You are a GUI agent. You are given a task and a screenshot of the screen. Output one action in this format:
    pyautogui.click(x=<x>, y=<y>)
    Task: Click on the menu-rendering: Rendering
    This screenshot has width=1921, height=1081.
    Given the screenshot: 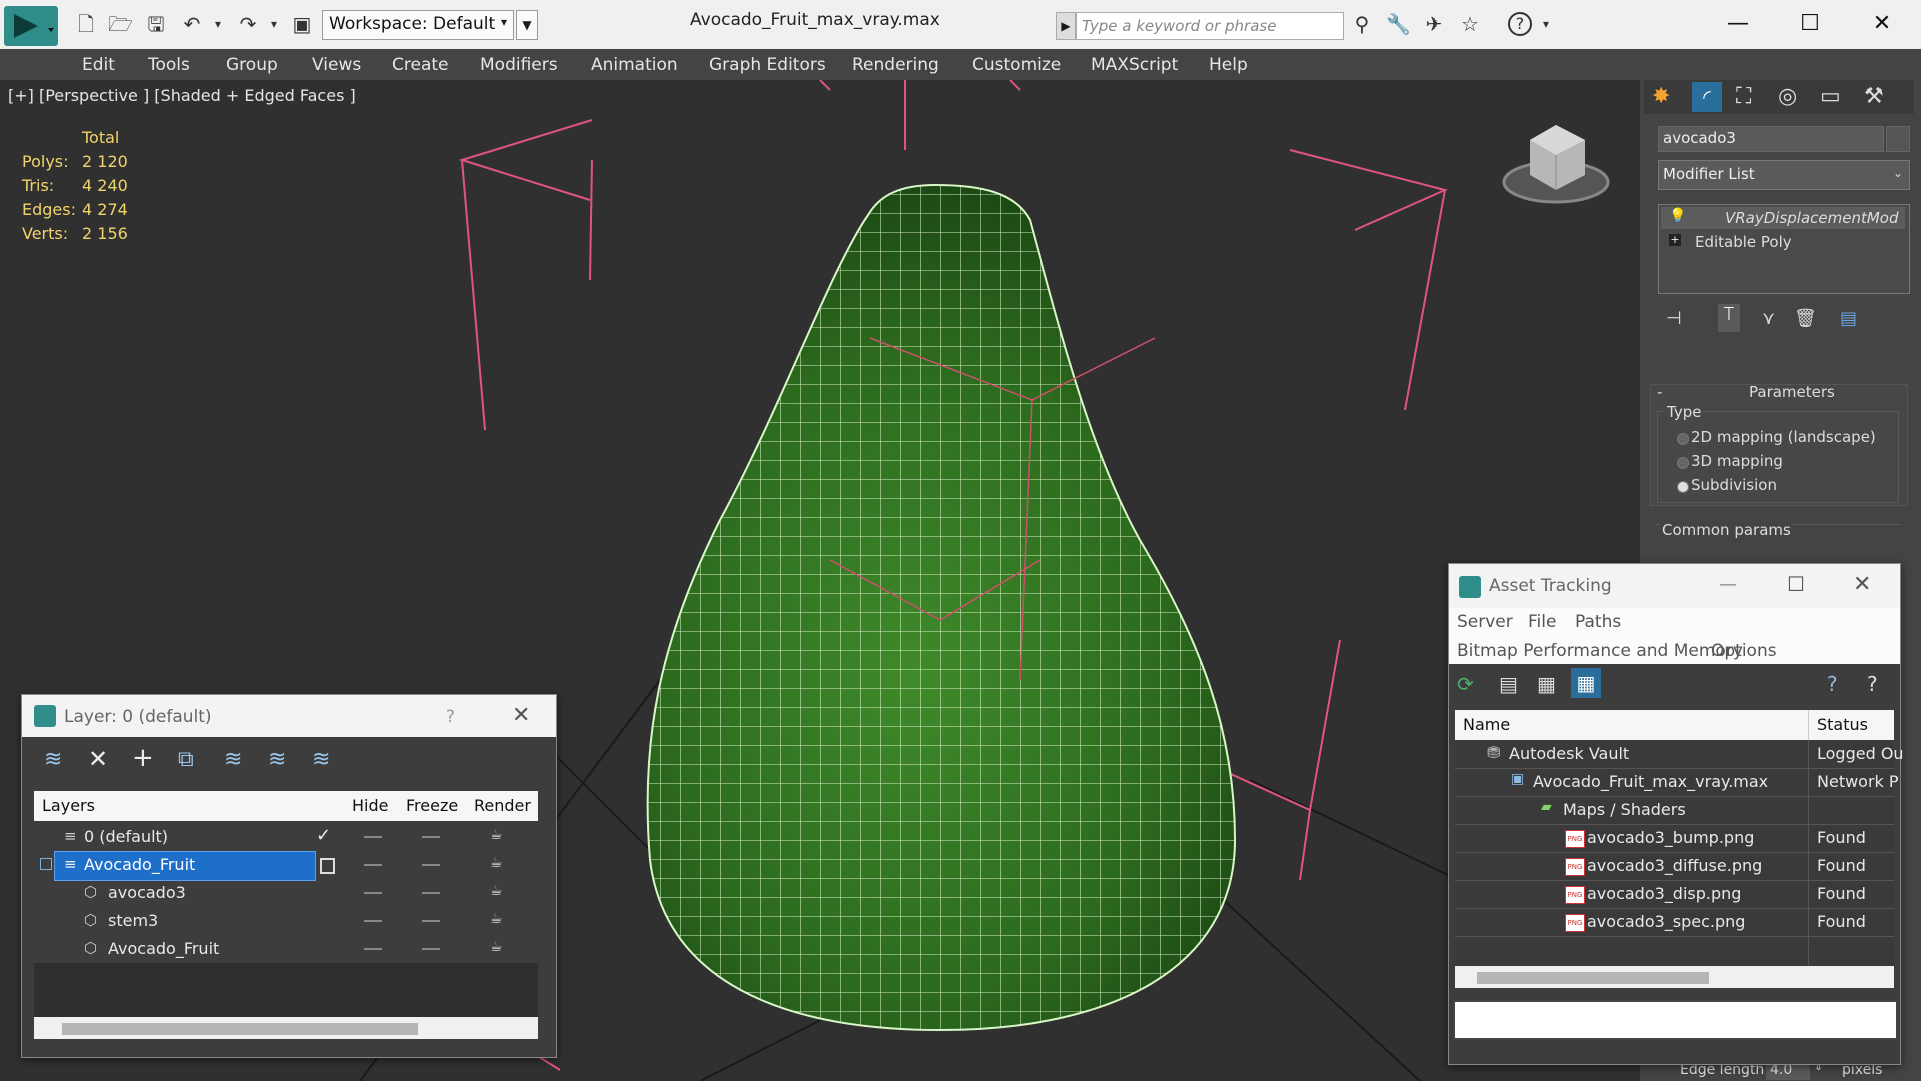 What is the action you would take?
    pyautogui.click(x=895, y=65)
    